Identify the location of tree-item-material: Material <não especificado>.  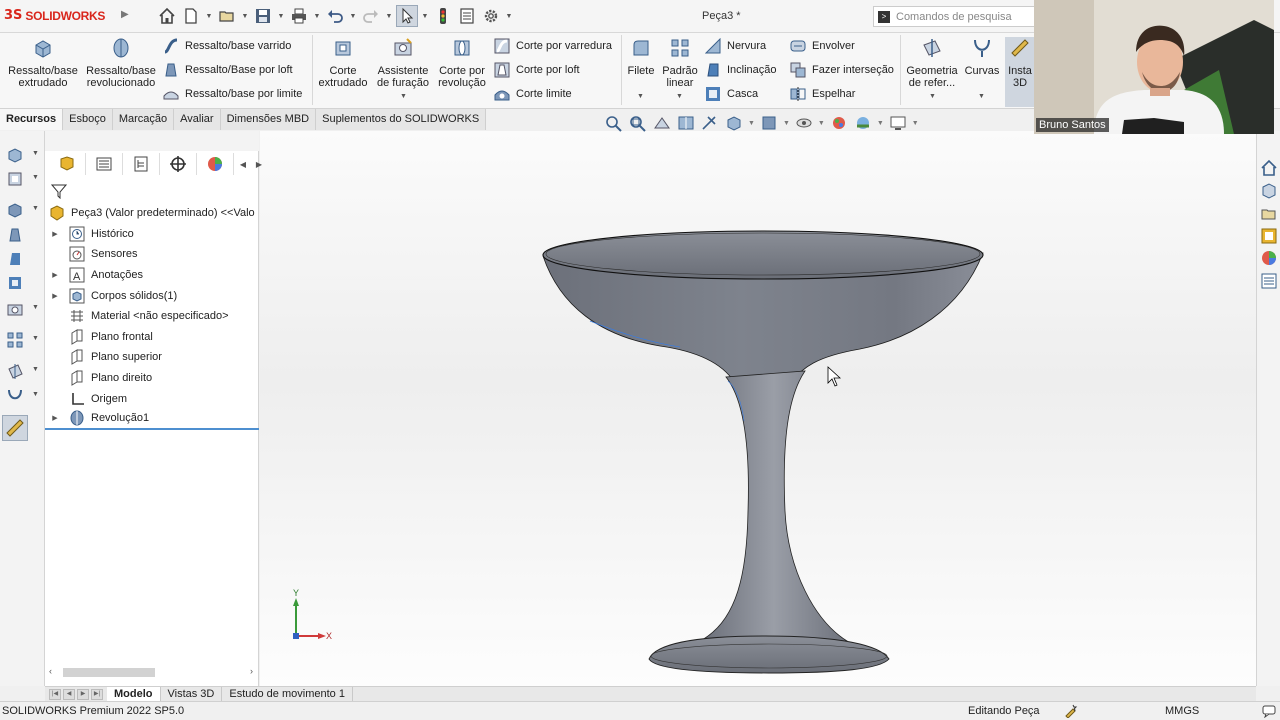
(152, 316).